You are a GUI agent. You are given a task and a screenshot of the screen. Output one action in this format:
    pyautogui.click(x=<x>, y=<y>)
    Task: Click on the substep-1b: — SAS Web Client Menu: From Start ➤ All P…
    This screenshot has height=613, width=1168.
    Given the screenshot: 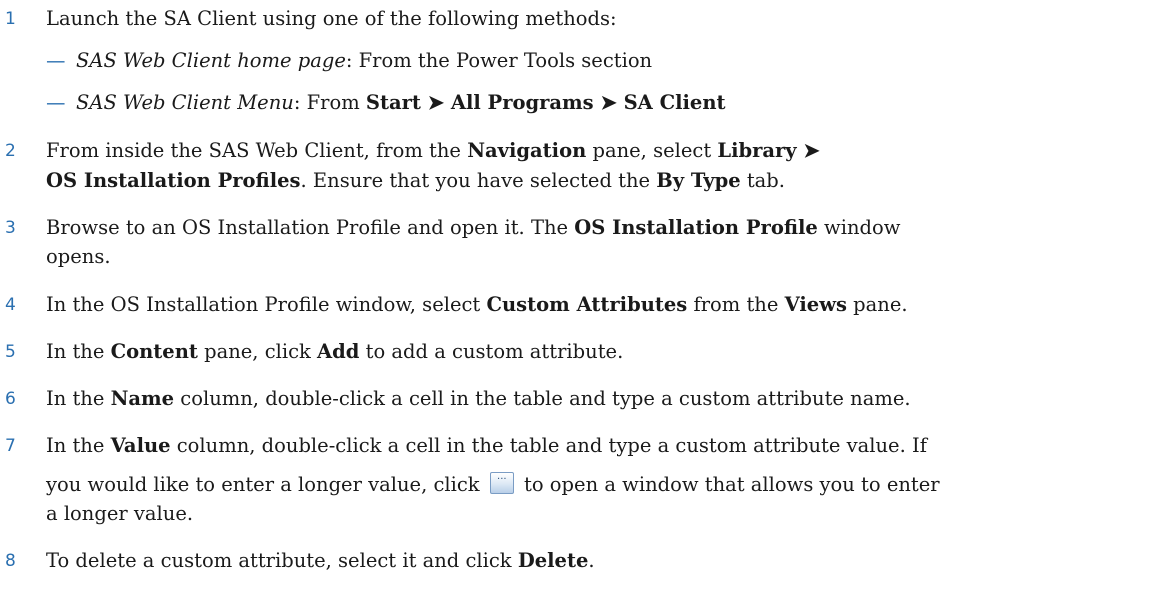 What is the action you would take?
    pyautogui.click(x=386, y=103)
    